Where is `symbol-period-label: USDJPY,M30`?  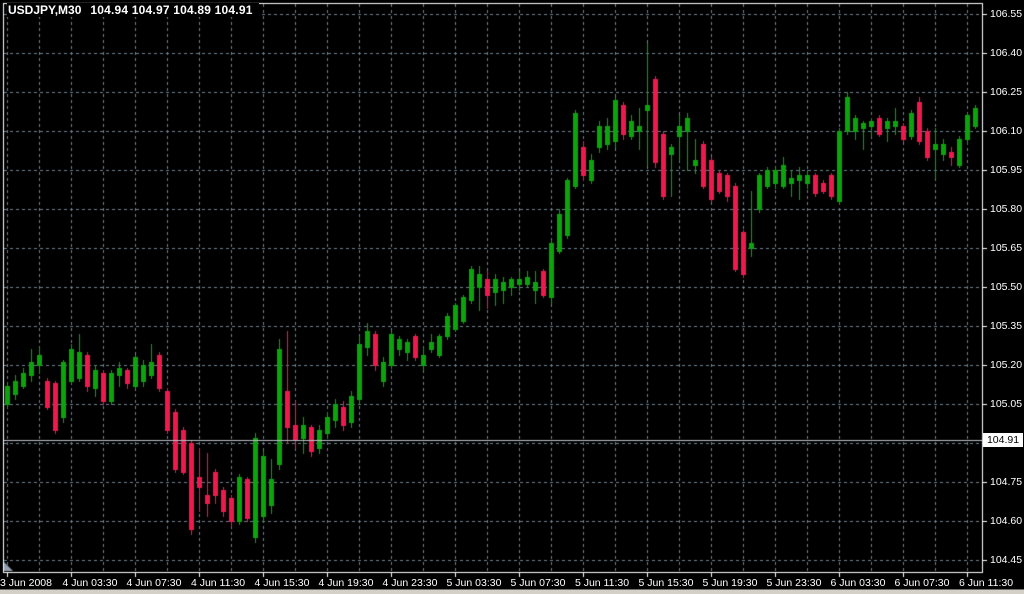 symbol-period-label: USDJPY,M30 is located at coordinates (45, 10).